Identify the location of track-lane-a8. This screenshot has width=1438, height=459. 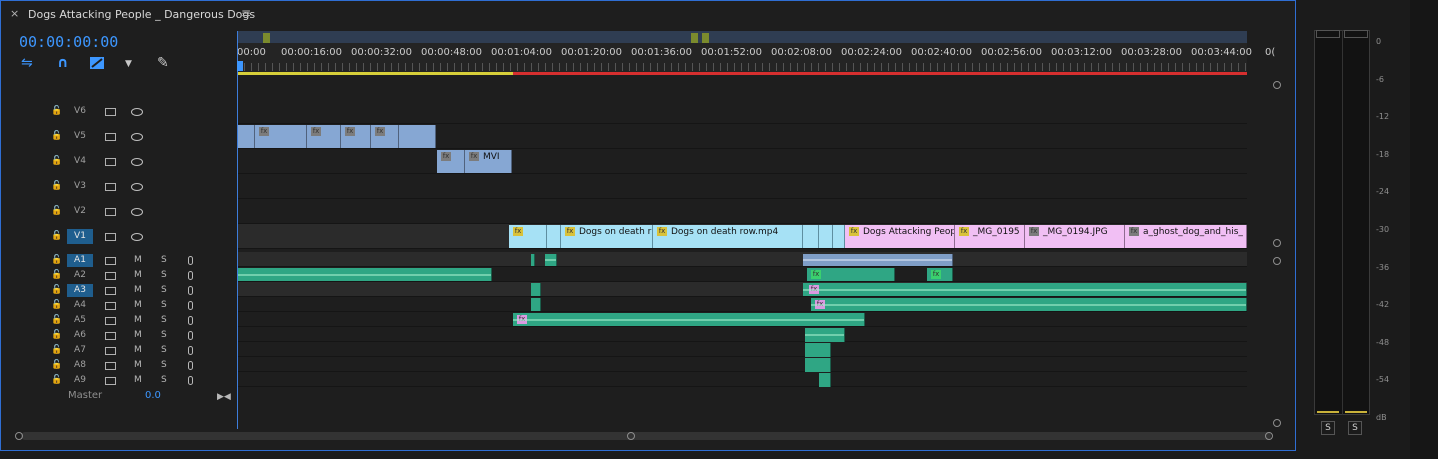
(742, 364).